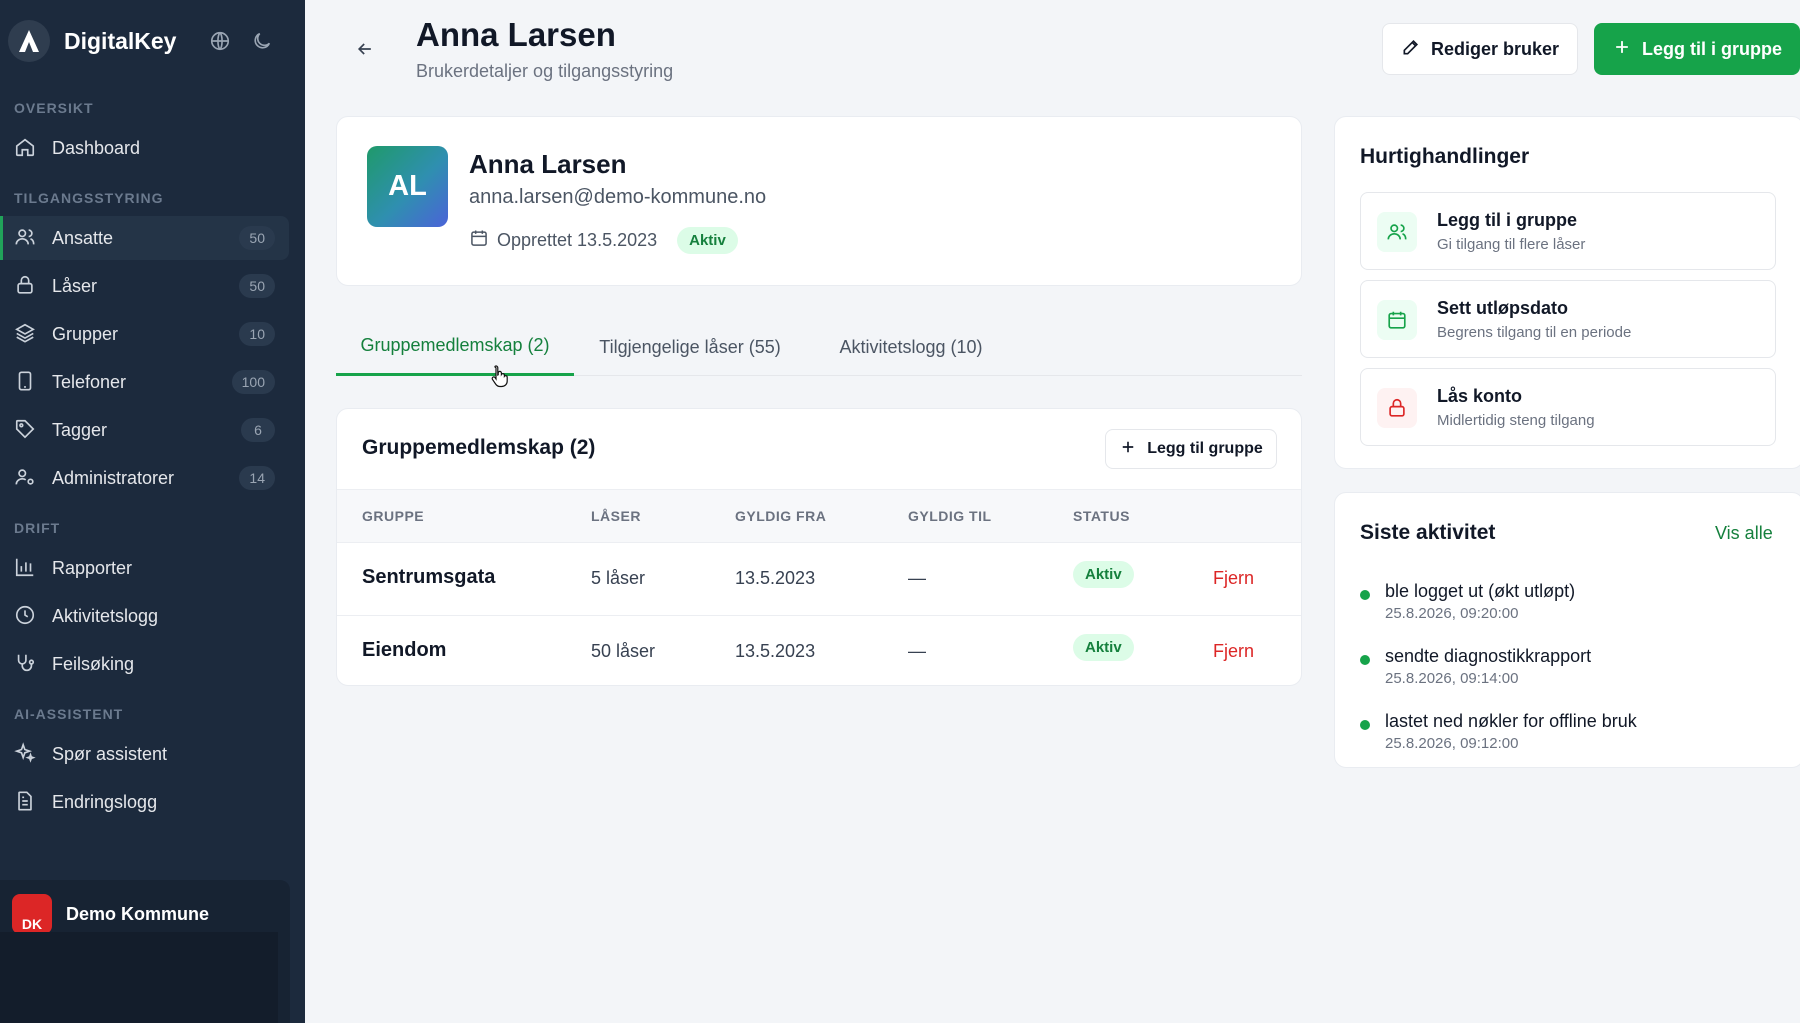  Describe the element at coordinates (1511, 244) in the screenshot. I see `quick-action-subtitle: Gi tilgang til flere låser` at that location.